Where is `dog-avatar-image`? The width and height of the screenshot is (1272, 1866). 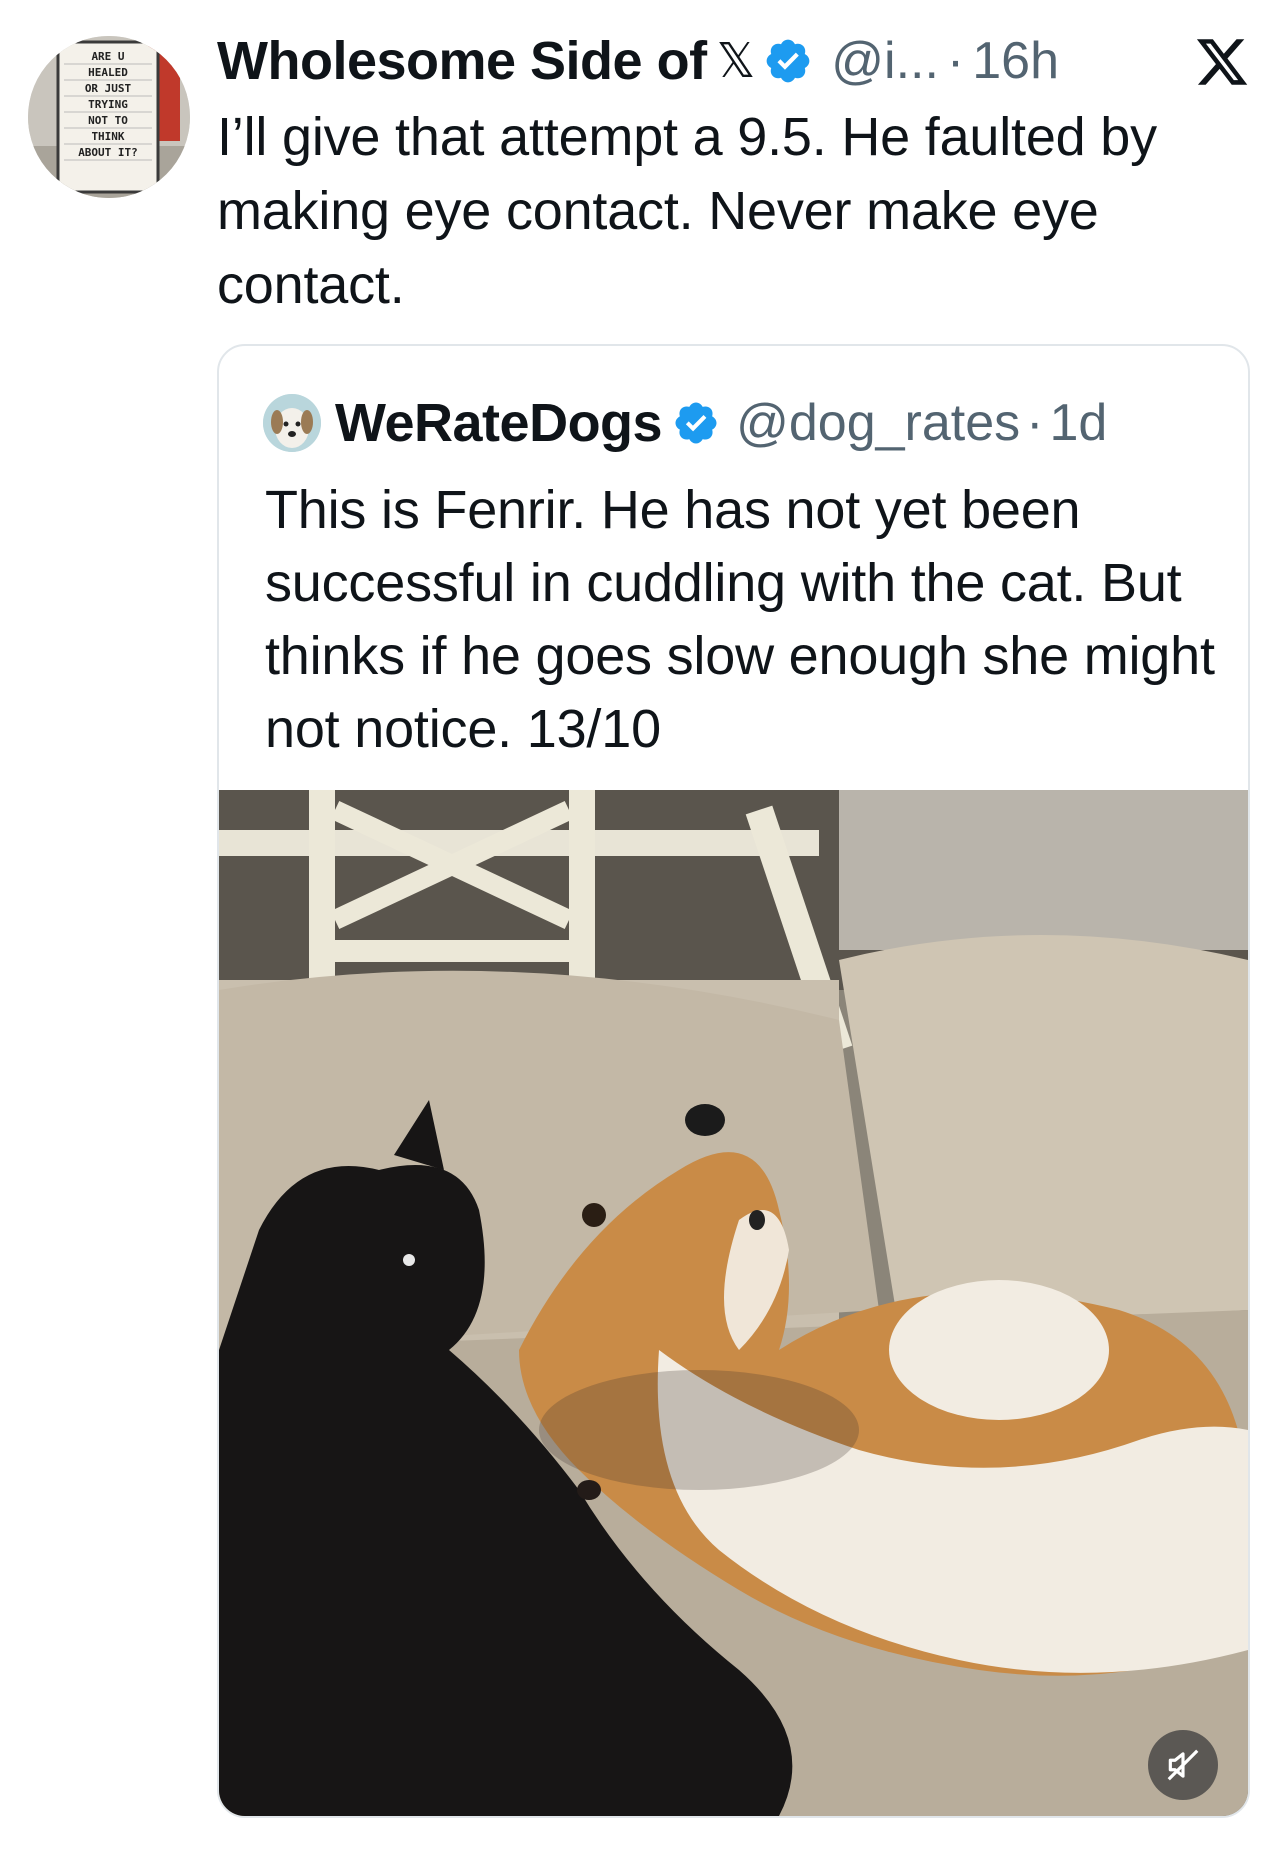
dog-avatar-image is located at coordinates (292, 423).